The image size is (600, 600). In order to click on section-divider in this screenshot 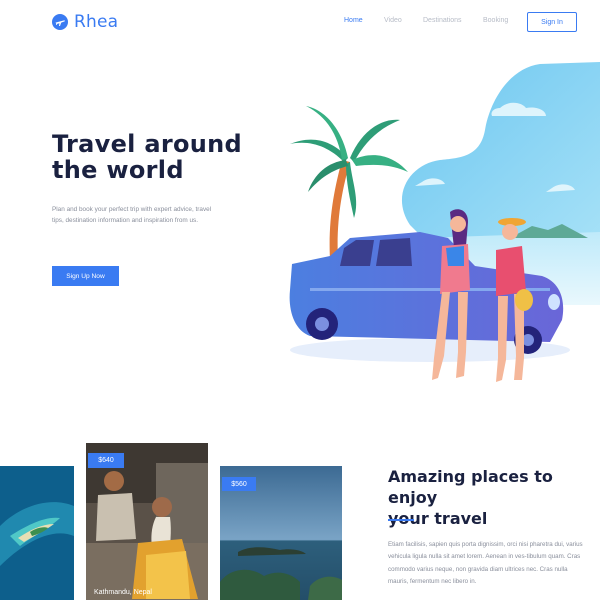, I will do `click(401, 520)`.